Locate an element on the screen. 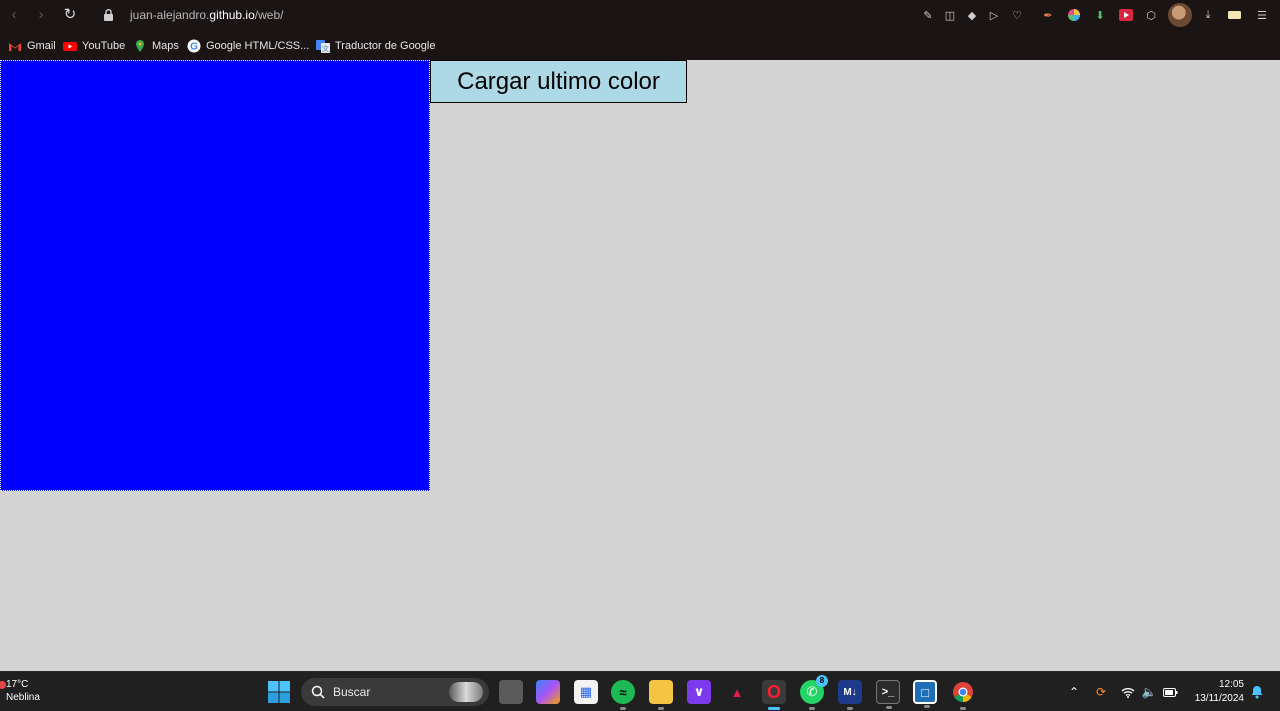 The width and height of the screenshot is (1280, 711). battery-icon is located at coordinates (1170, 692).